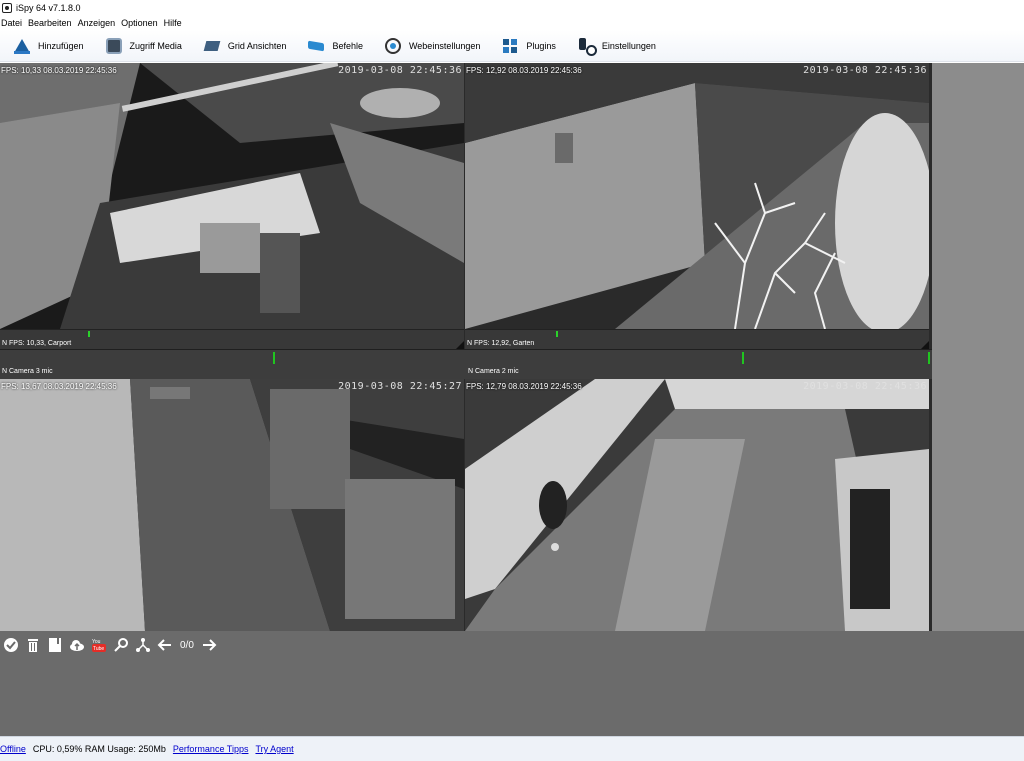  Describe the element at coordinates (628, 45) in the screenshot. I see `settings-label: Einstellungen` at that location.